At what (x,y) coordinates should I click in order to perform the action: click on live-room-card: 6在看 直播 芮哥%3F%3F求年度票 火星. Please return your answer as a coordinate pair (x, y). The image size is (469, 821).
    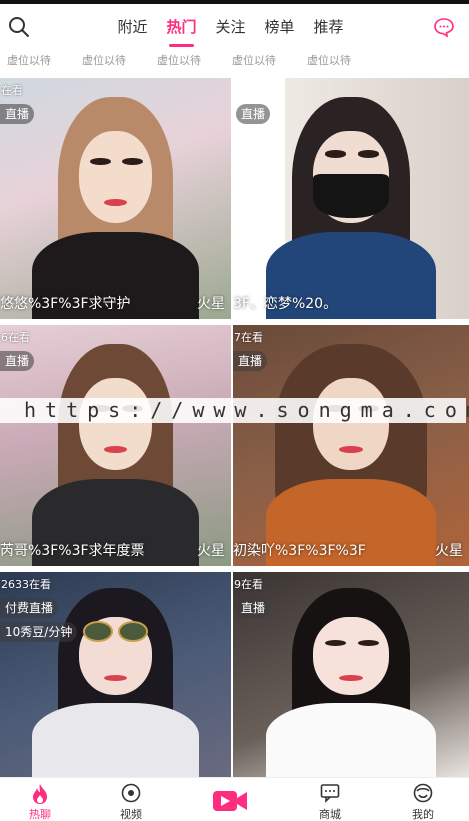
    Looking at the image, I should click on (115, 445).